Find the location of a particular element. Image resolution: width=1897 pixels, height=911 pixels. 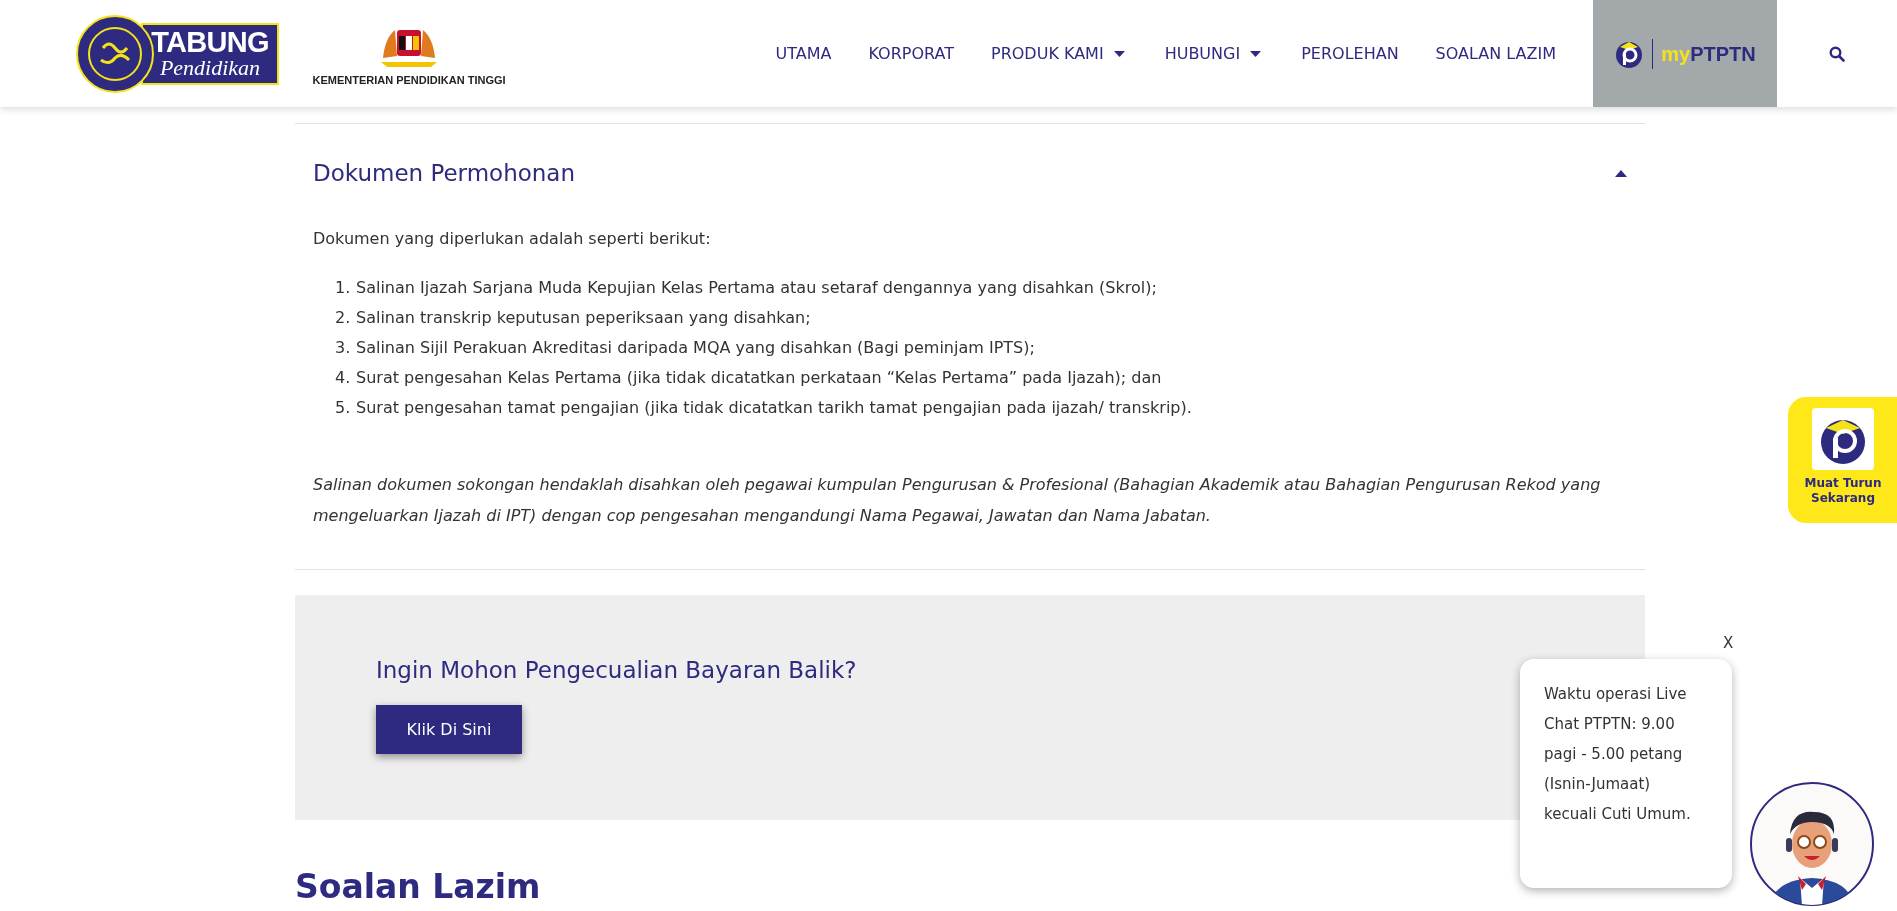

ministry-name: KEMENTERIAN PENDIDIKAN TINGGI is located at coordinates (409, 81).